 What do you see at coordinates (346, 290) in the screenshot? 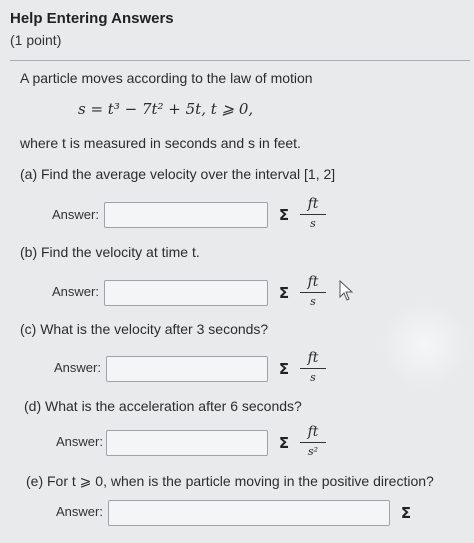
I see `cursor-arrow-icon` at bounding box center [346, 290].